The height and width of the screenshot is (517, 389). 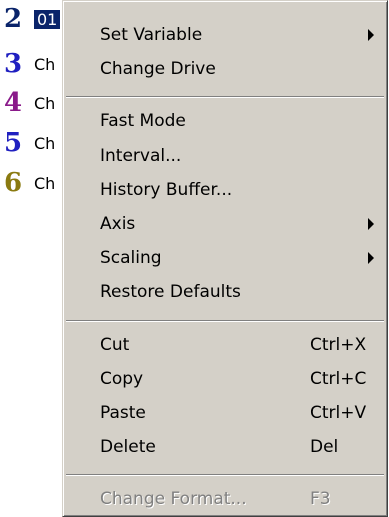 What do you see at coordinates (13, 183) in the screenshot?
I see `channel-number: 6` at bounding box center [13, 183].